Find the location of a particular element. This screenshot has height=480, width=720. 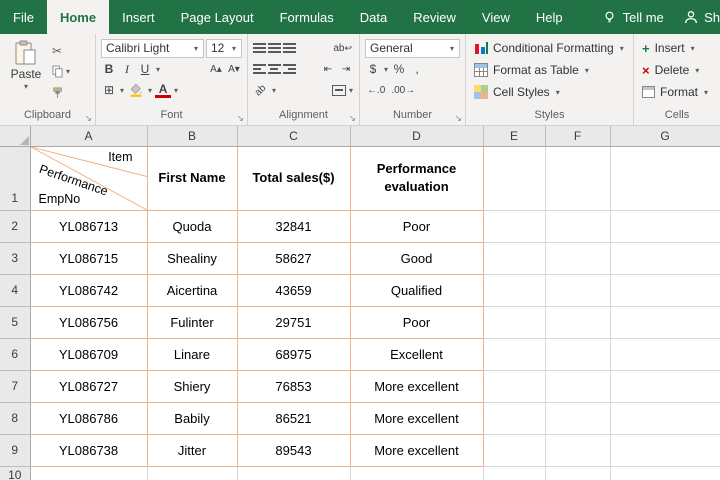

cell-total-sales: 76853 is located at coordinates (293, 386).